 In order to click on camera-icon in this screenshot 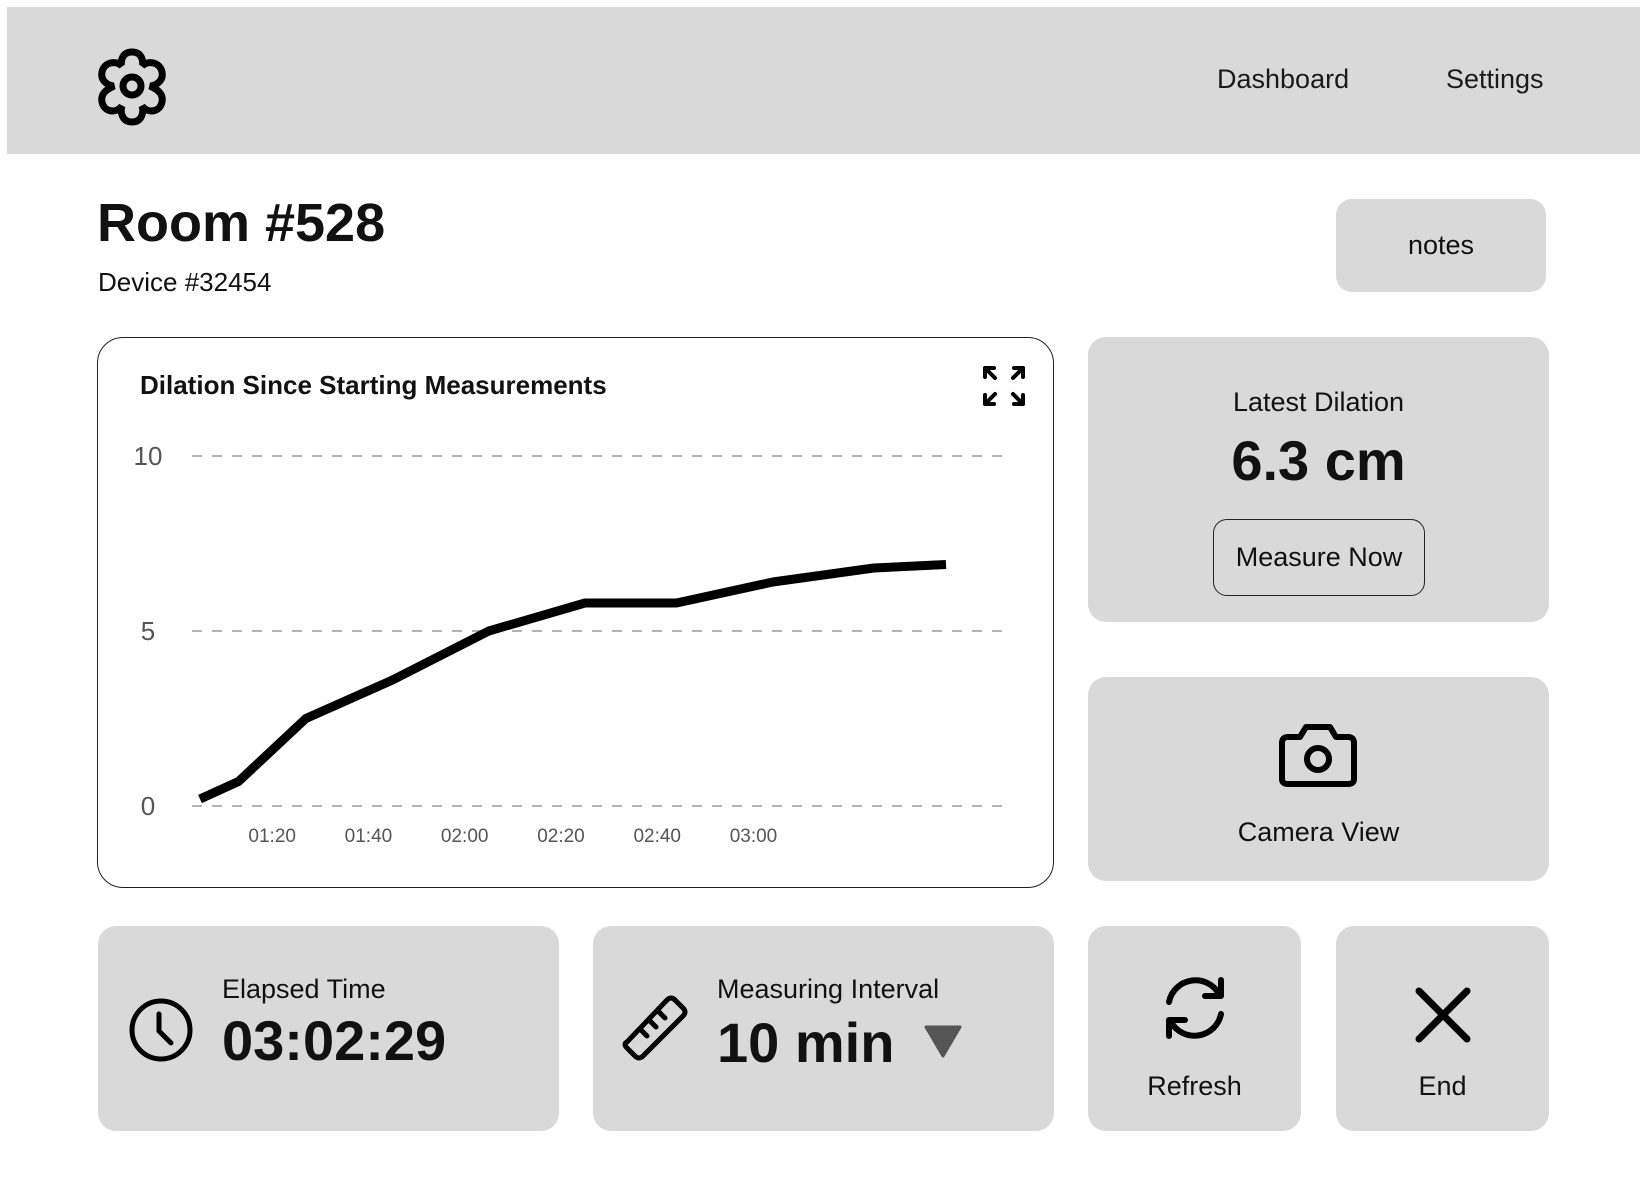, I will do `click(1318, 755)`.